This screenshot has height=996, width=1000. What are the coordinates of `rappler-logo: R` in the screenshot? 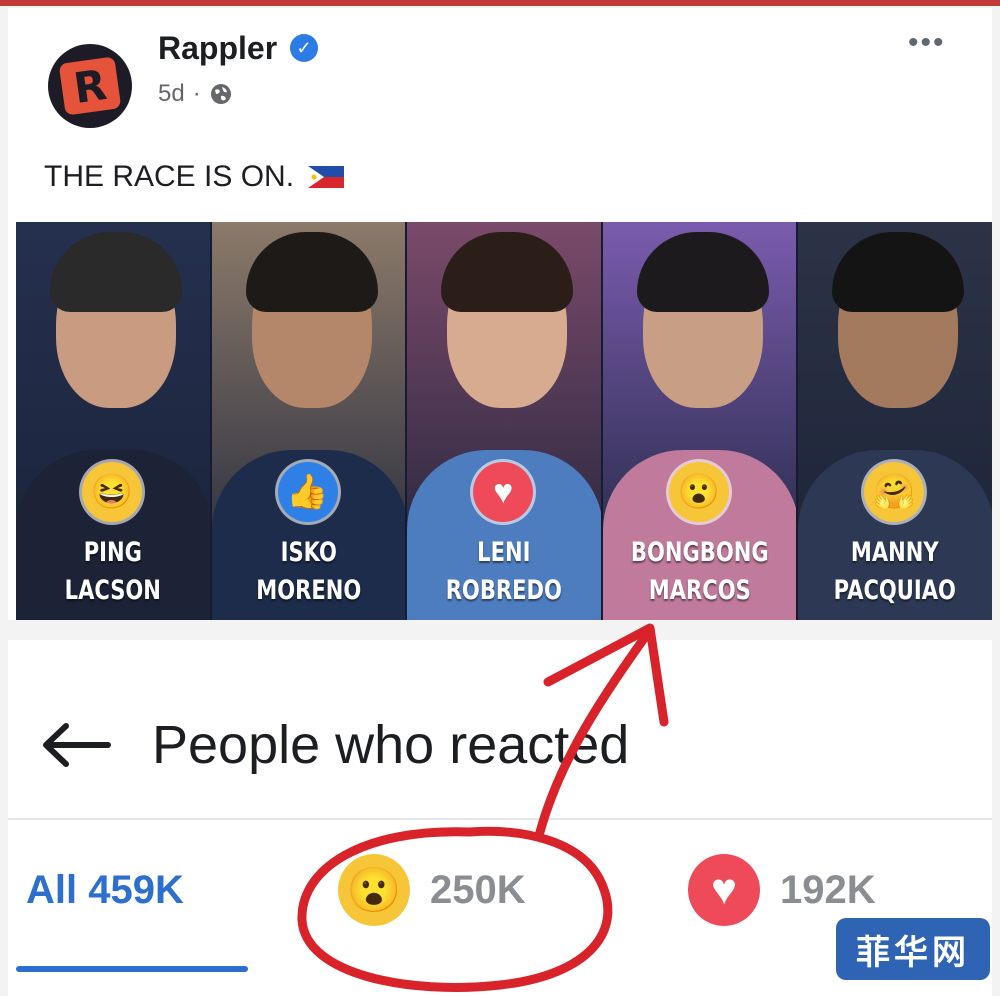 It's located at (90, 86).